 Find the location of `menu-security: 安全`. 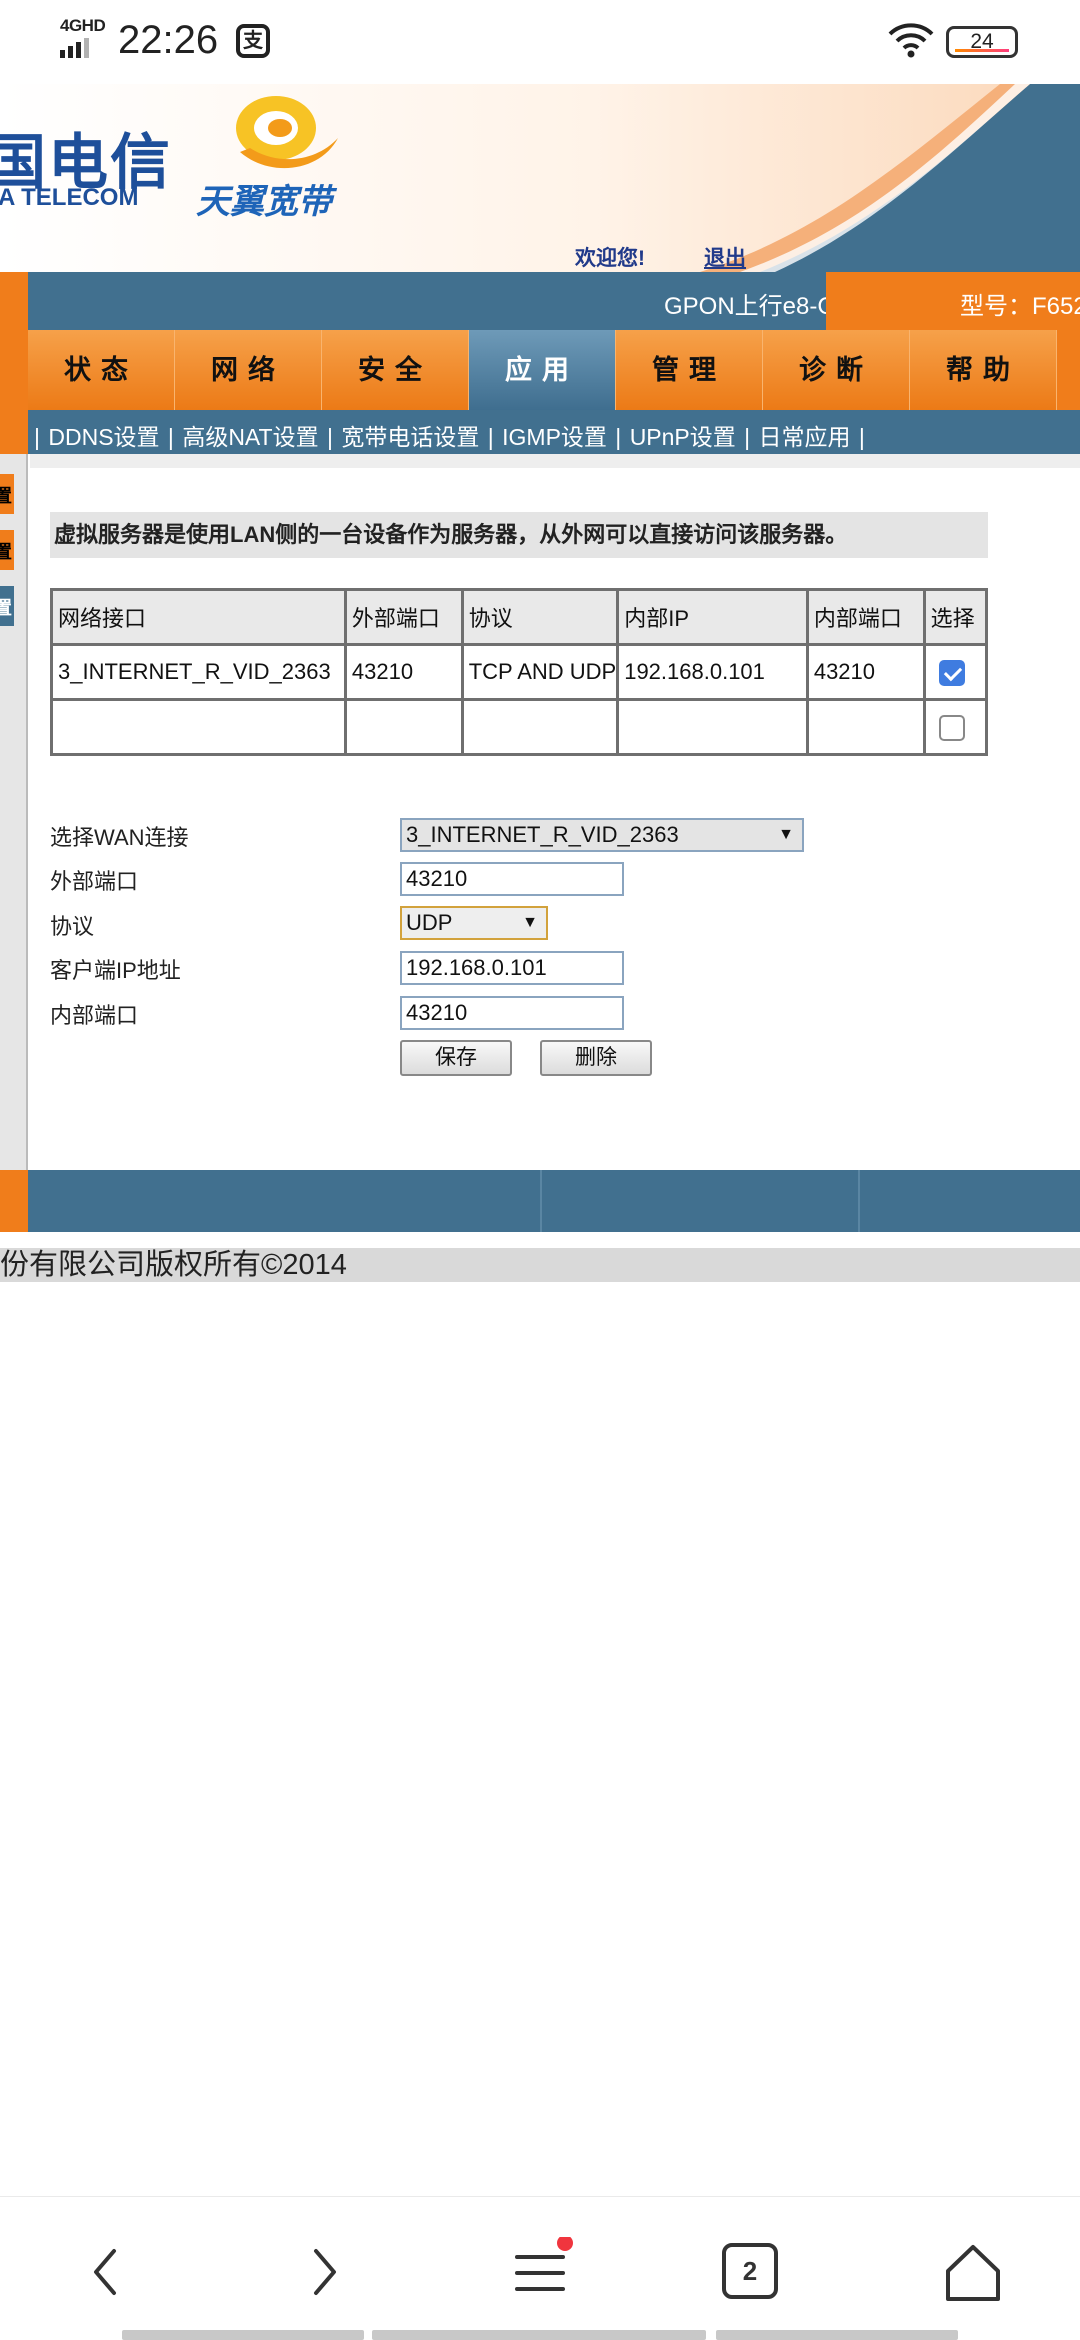

menu-security: 安全 is located at coordinates (395, 370).